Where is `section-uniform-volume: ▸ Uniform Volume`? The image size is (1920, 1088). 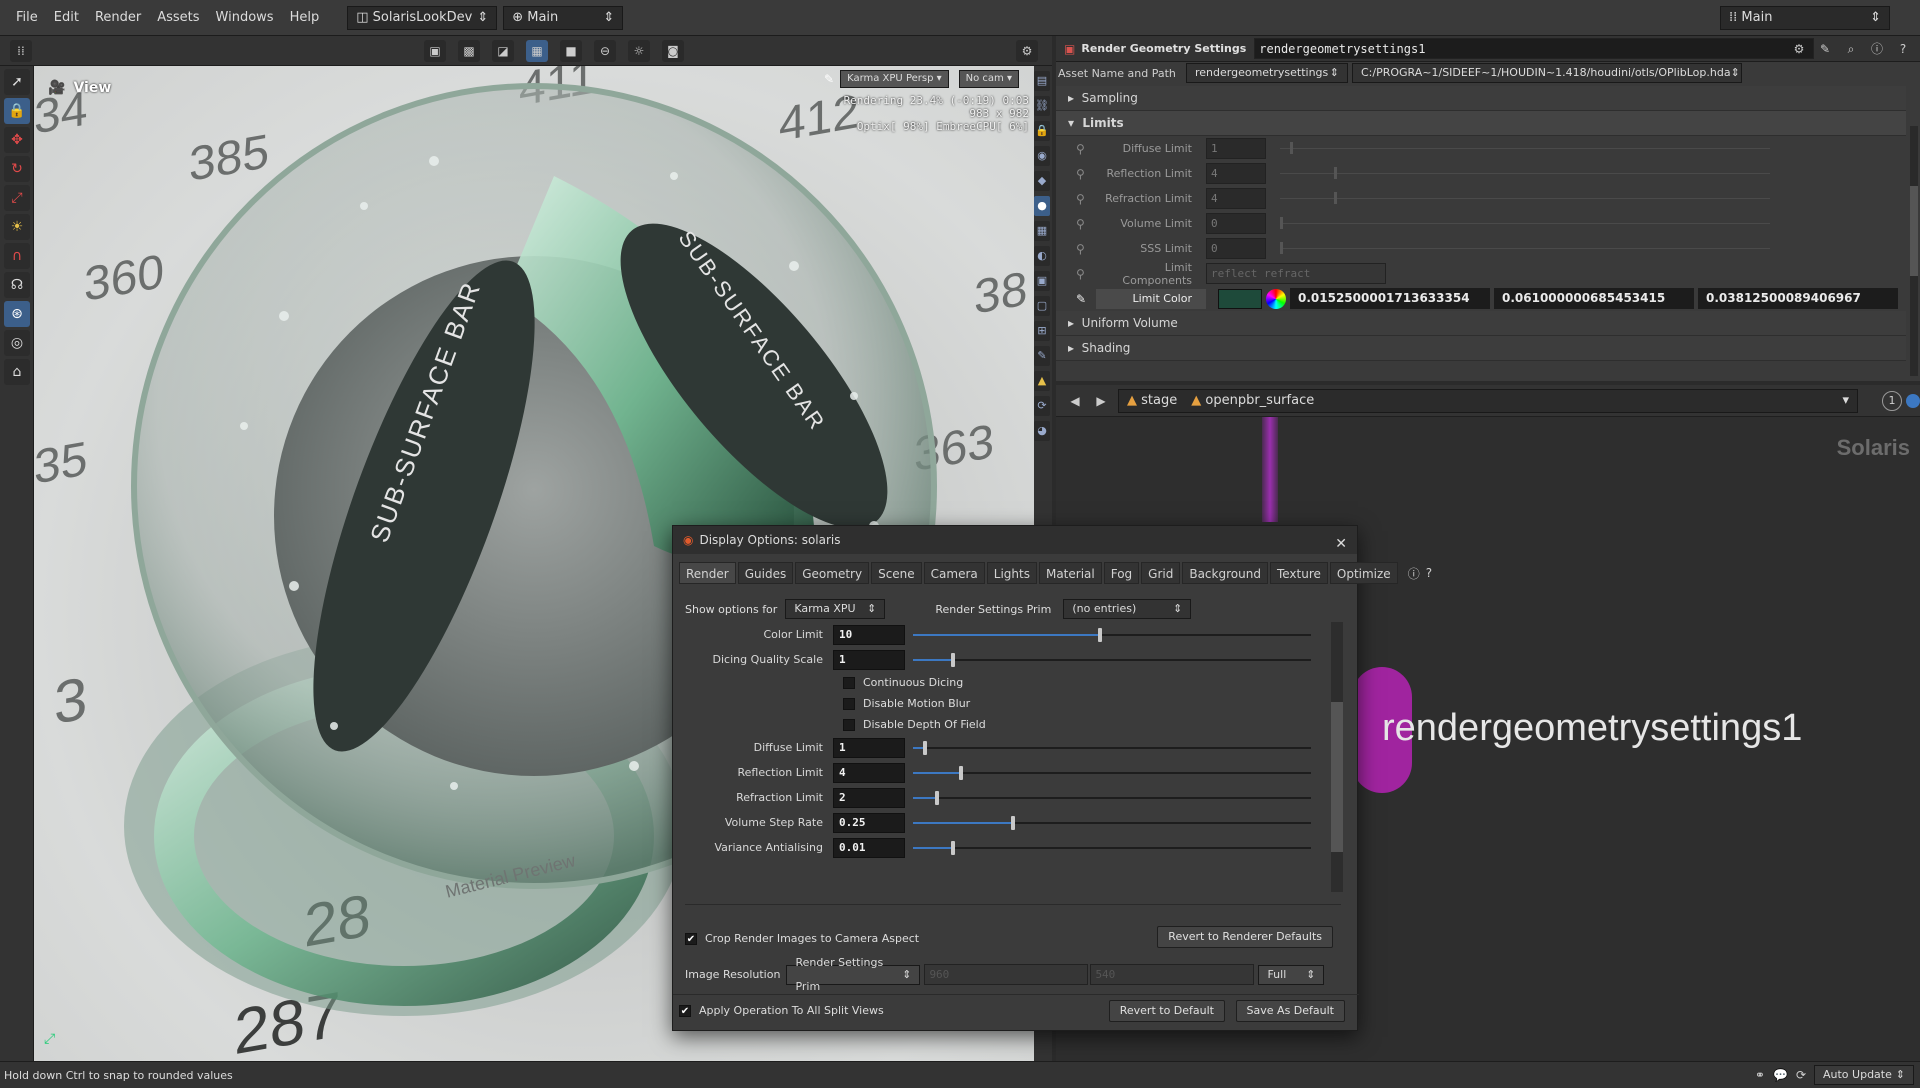 section-uniform-volume: ▸ Uniform Volume is located at coordinates (1481, 323).